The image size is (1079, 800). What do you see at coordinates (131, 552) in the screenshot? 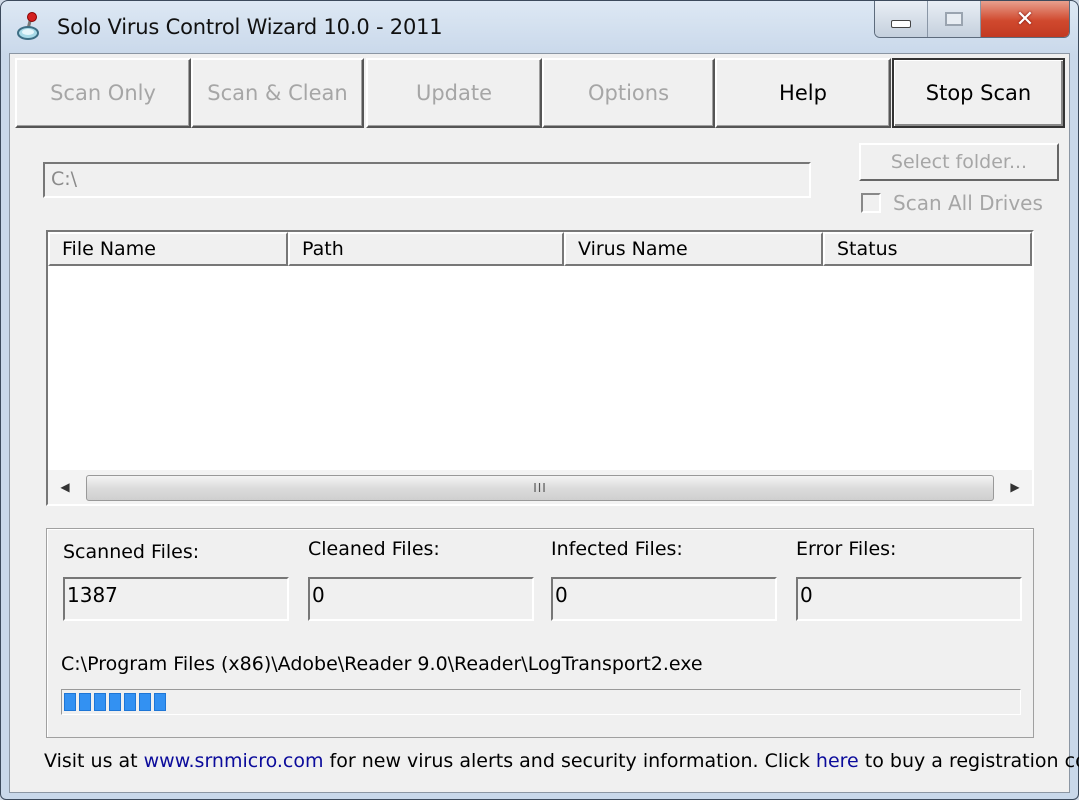
I see `scanned-files-label: Scanned Files:` at bounding box center [131, 552].